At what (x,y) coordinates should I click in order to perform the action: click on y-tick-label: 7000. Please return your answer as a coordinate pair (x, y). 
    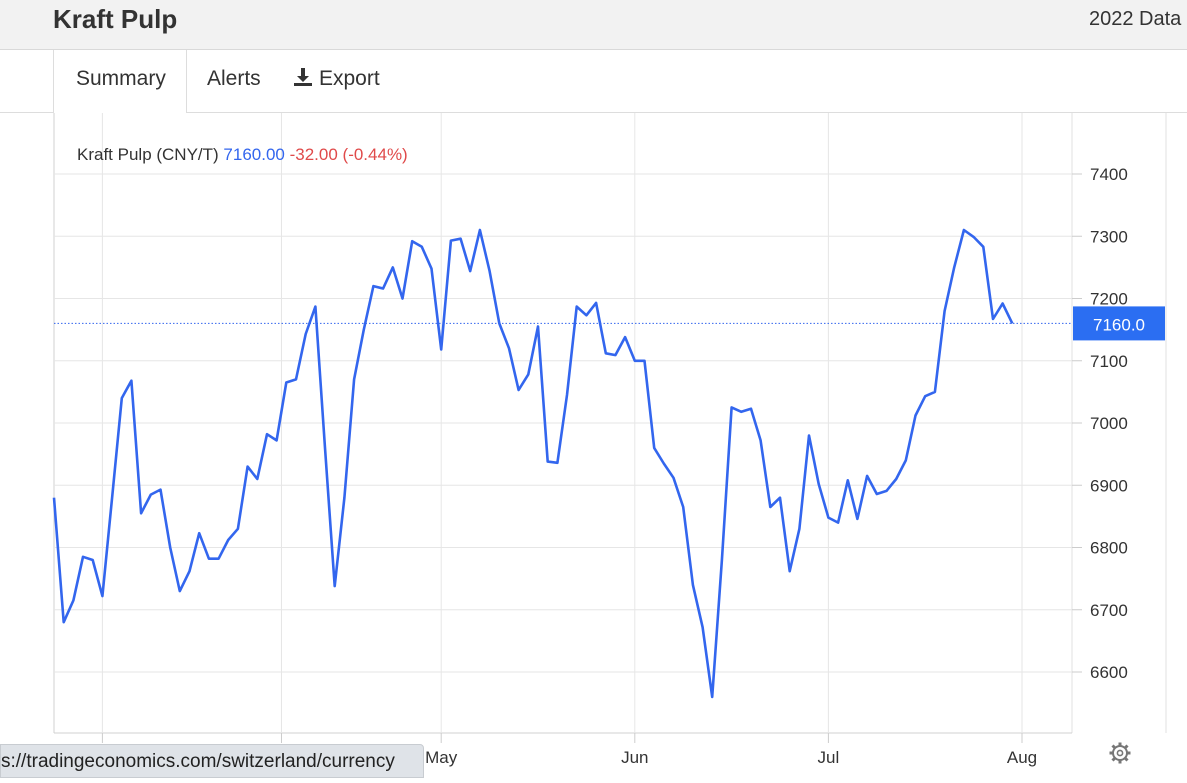
    Looking at the image, I should click on (1109, 423).